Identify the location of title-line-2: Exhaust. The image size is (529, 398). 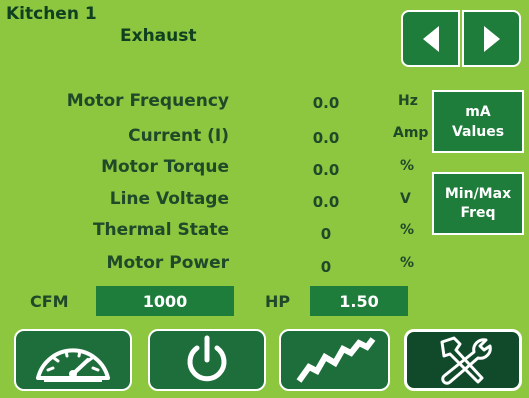
(158, 36).